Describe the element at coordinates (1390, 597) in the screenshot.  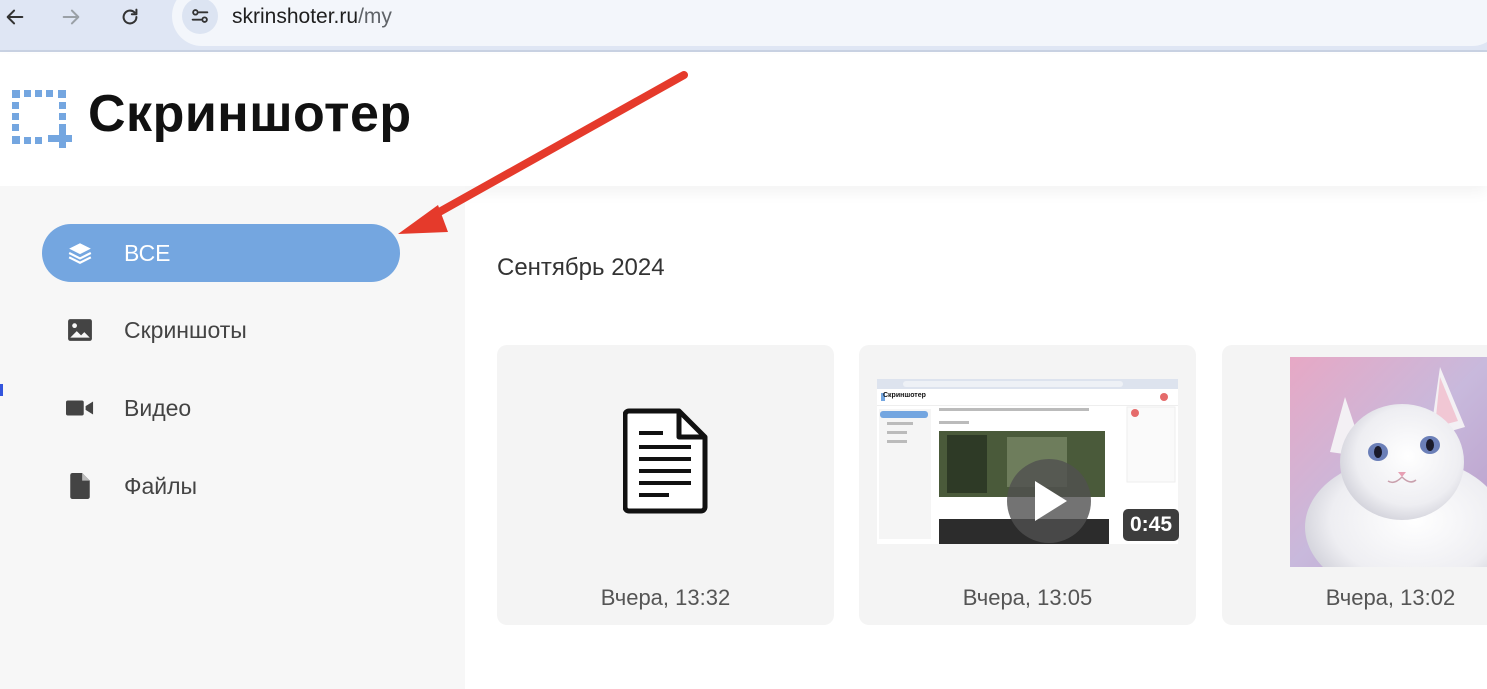
I see `card-time: Вчера, 13:02` at that location.